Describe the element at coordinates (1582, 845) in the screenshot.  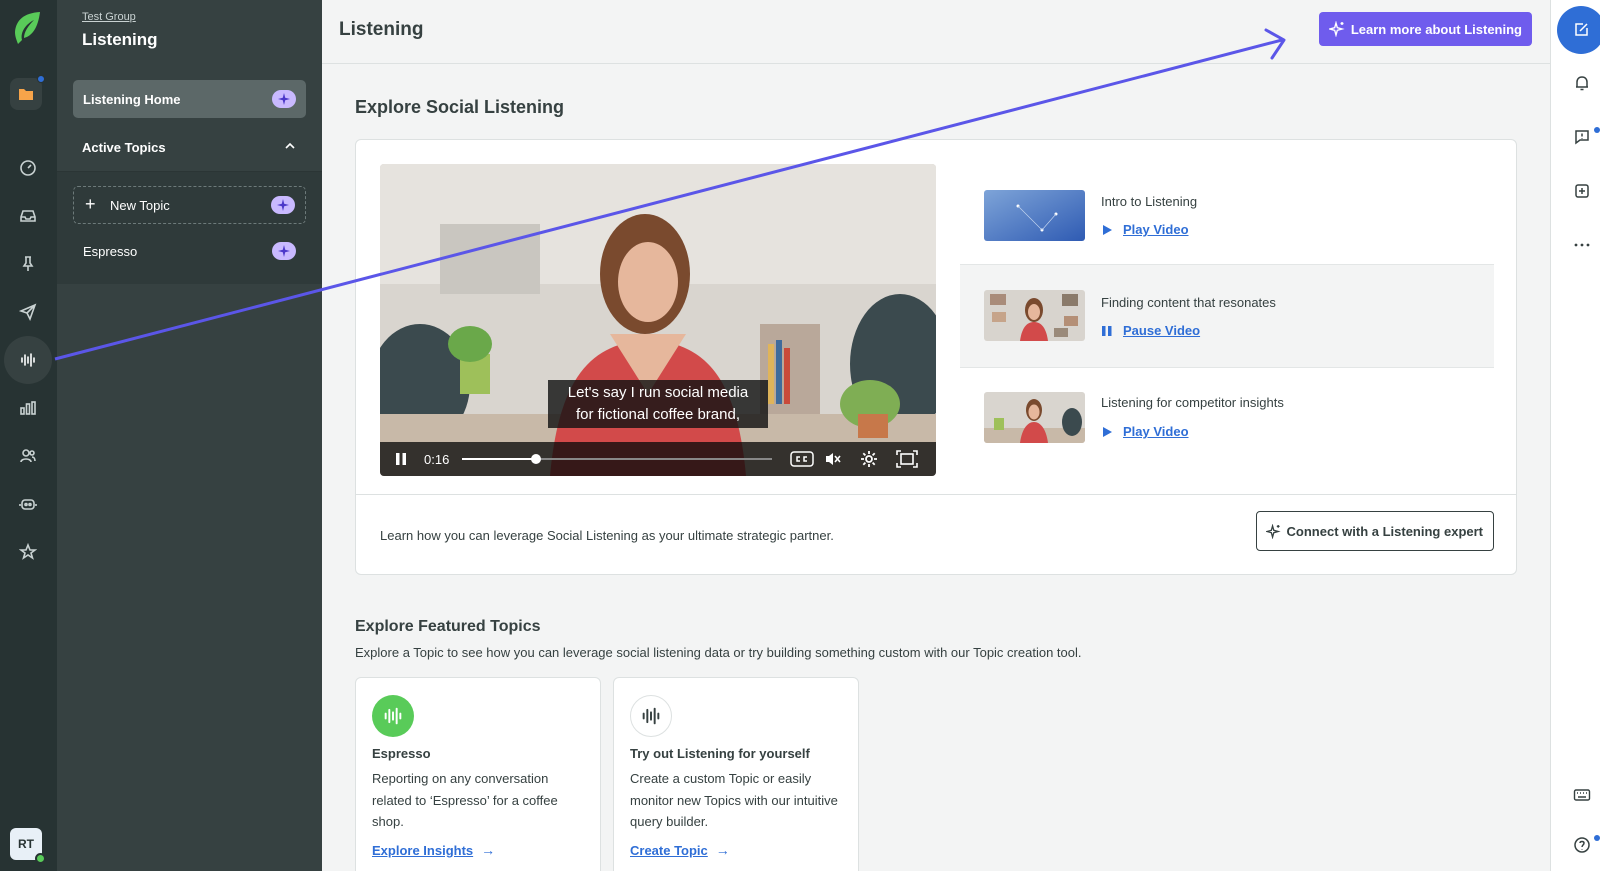
I see `help-icon` at that location.